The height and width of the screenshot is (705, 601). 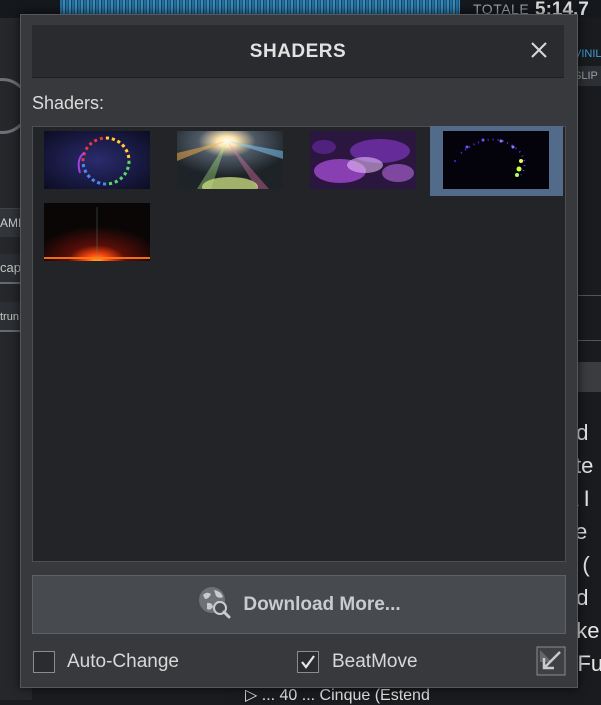 What do you see at coordinates (588, 318) in the screenshot?
I see `background-right-box` at bounding box center [588, 318].